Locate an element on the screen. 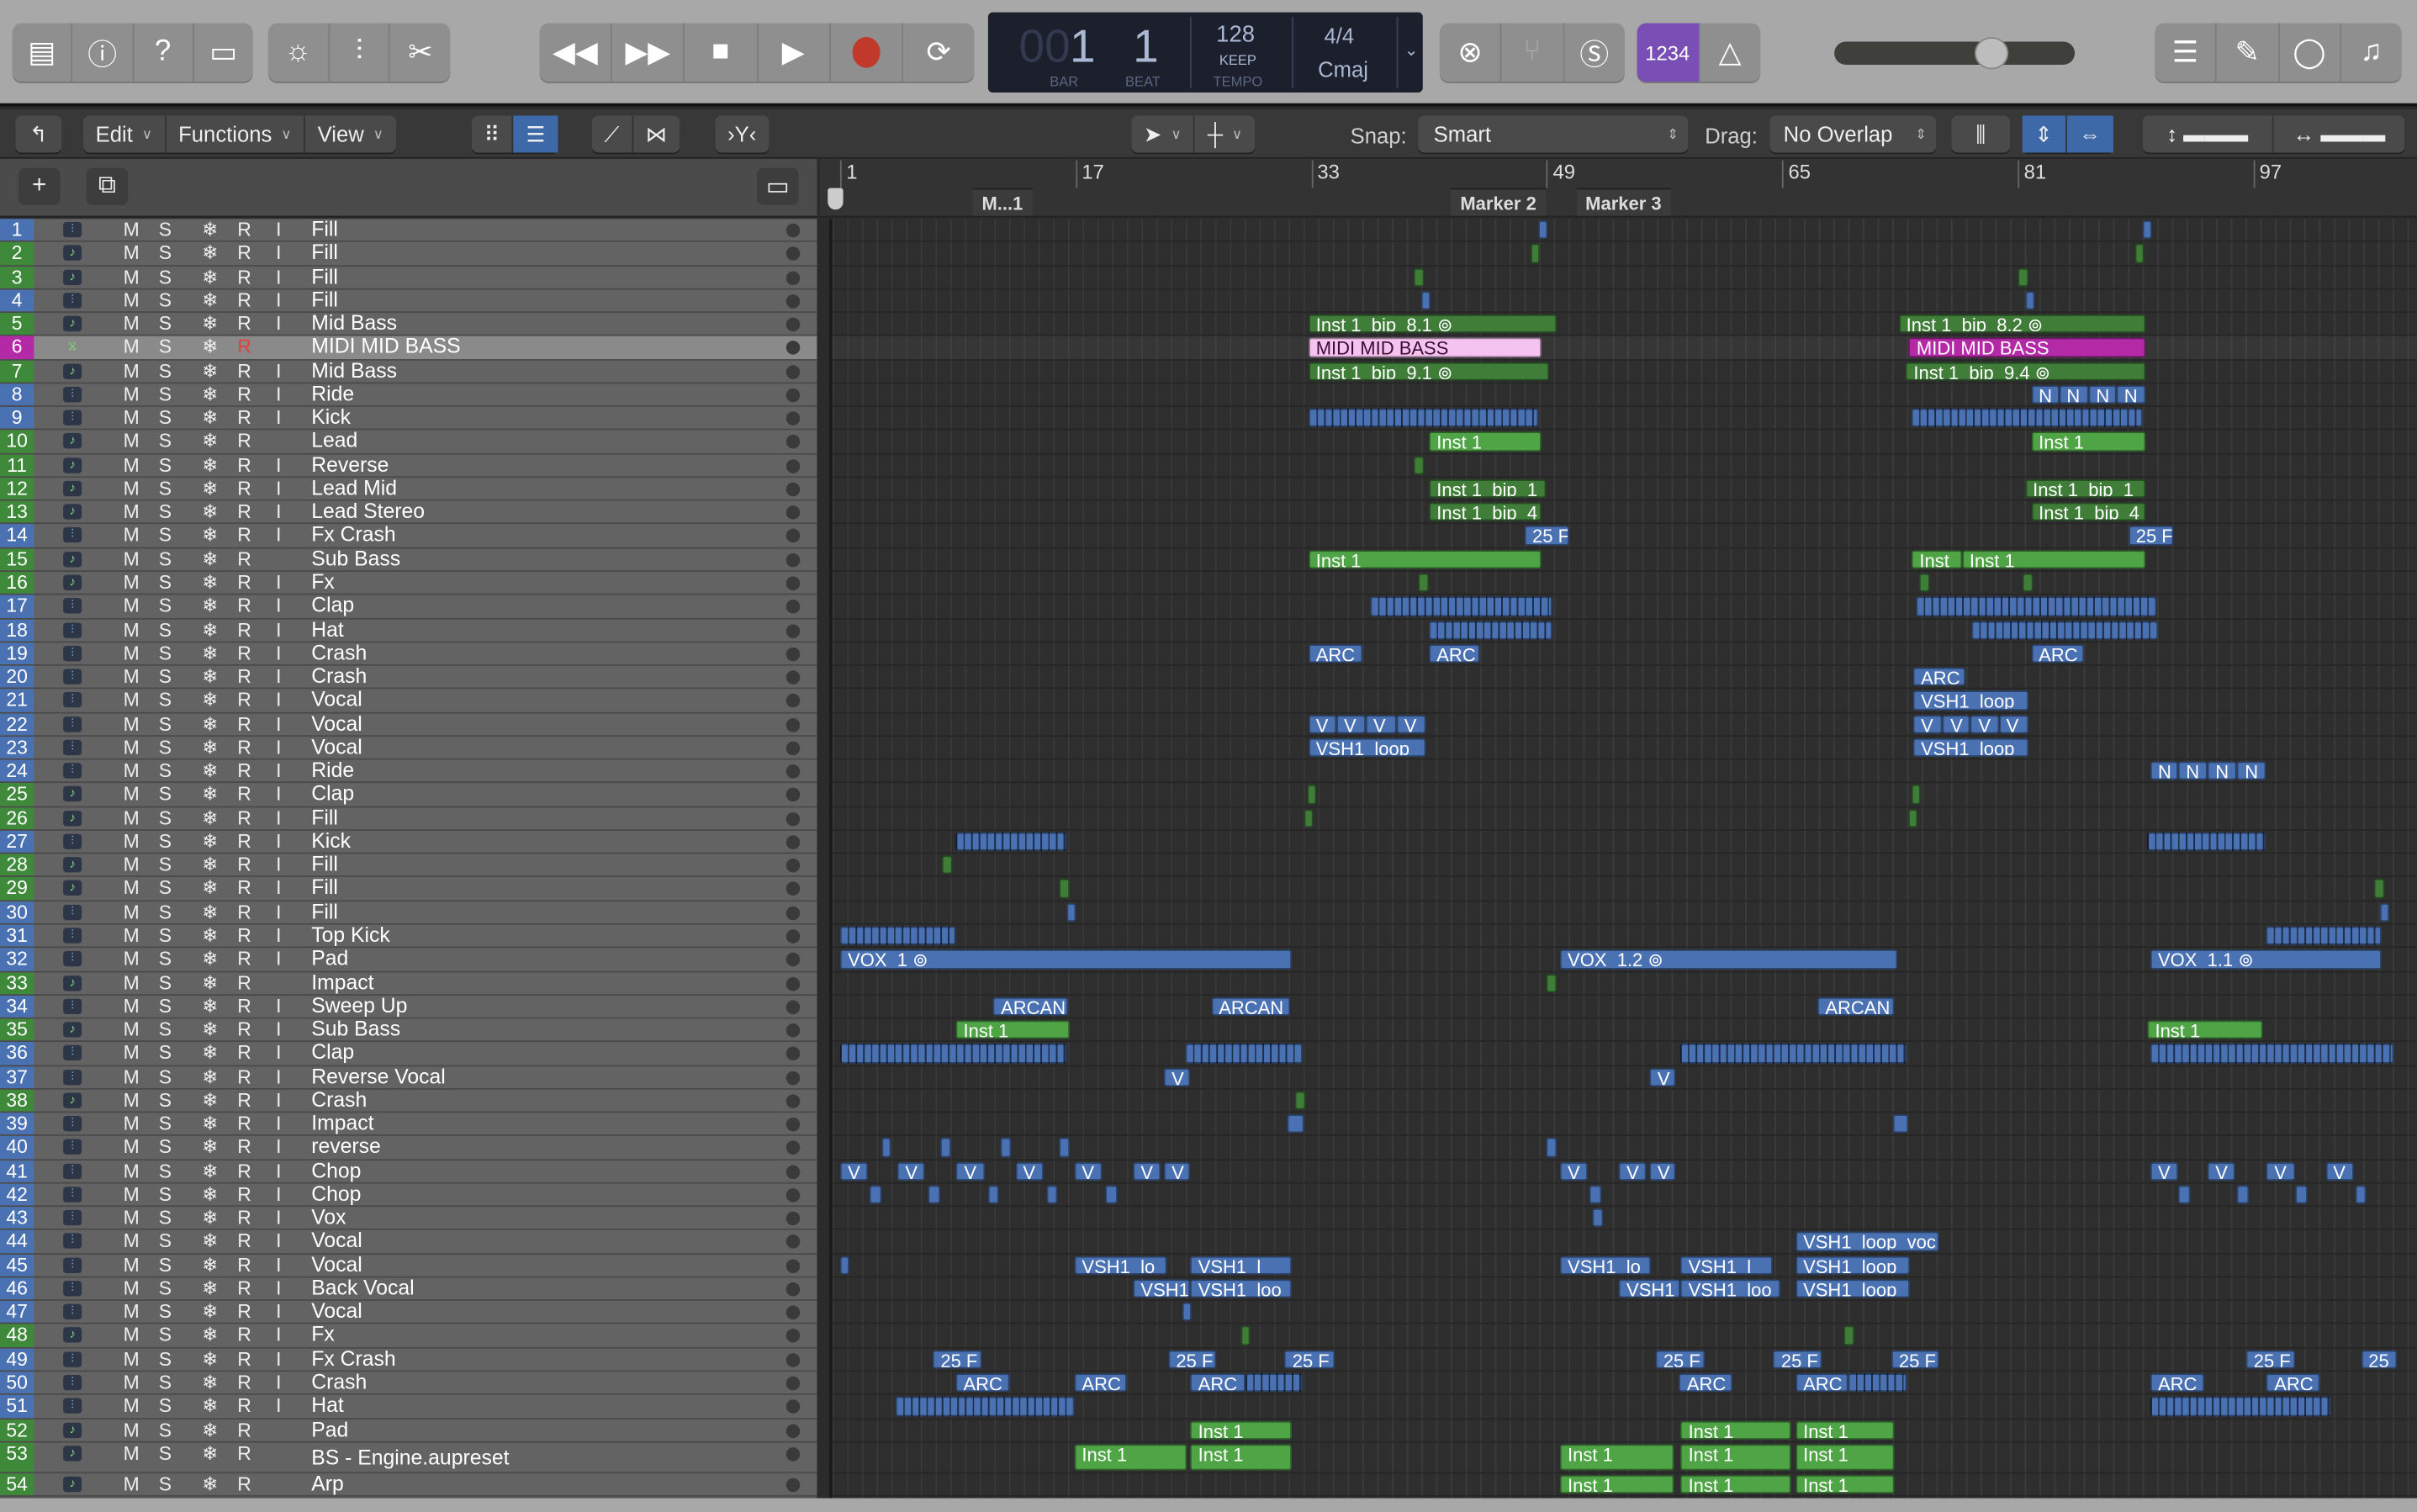  track-header: 19 ⫶ M S ❄ R I Crash is located at coordinates (408, 654).